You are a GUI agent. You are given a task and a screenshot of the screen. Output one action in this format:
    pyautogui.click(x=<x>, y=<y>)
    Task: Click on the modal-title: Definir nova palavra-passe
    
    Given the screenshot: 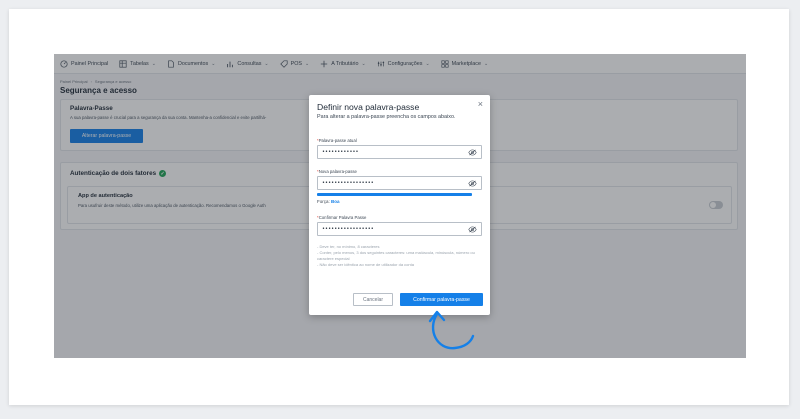 What is the action you would take?
    pyautogui.click(x=368, y=107)
    